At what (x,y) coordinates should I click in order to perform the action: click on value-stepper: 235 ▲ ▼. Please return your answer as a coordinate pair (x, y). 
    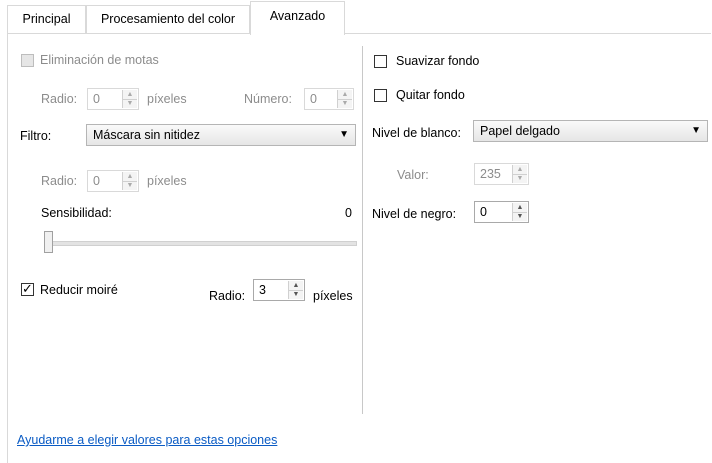
    Looking at the image, I should click on (501, 174).